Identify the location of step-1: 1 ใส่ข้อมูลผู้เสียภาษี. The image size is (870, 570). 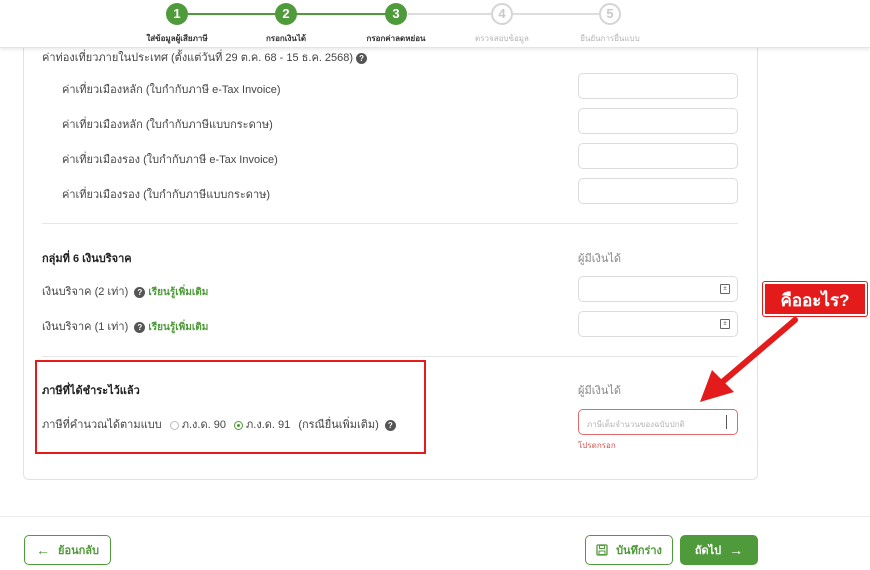
(177, 24).